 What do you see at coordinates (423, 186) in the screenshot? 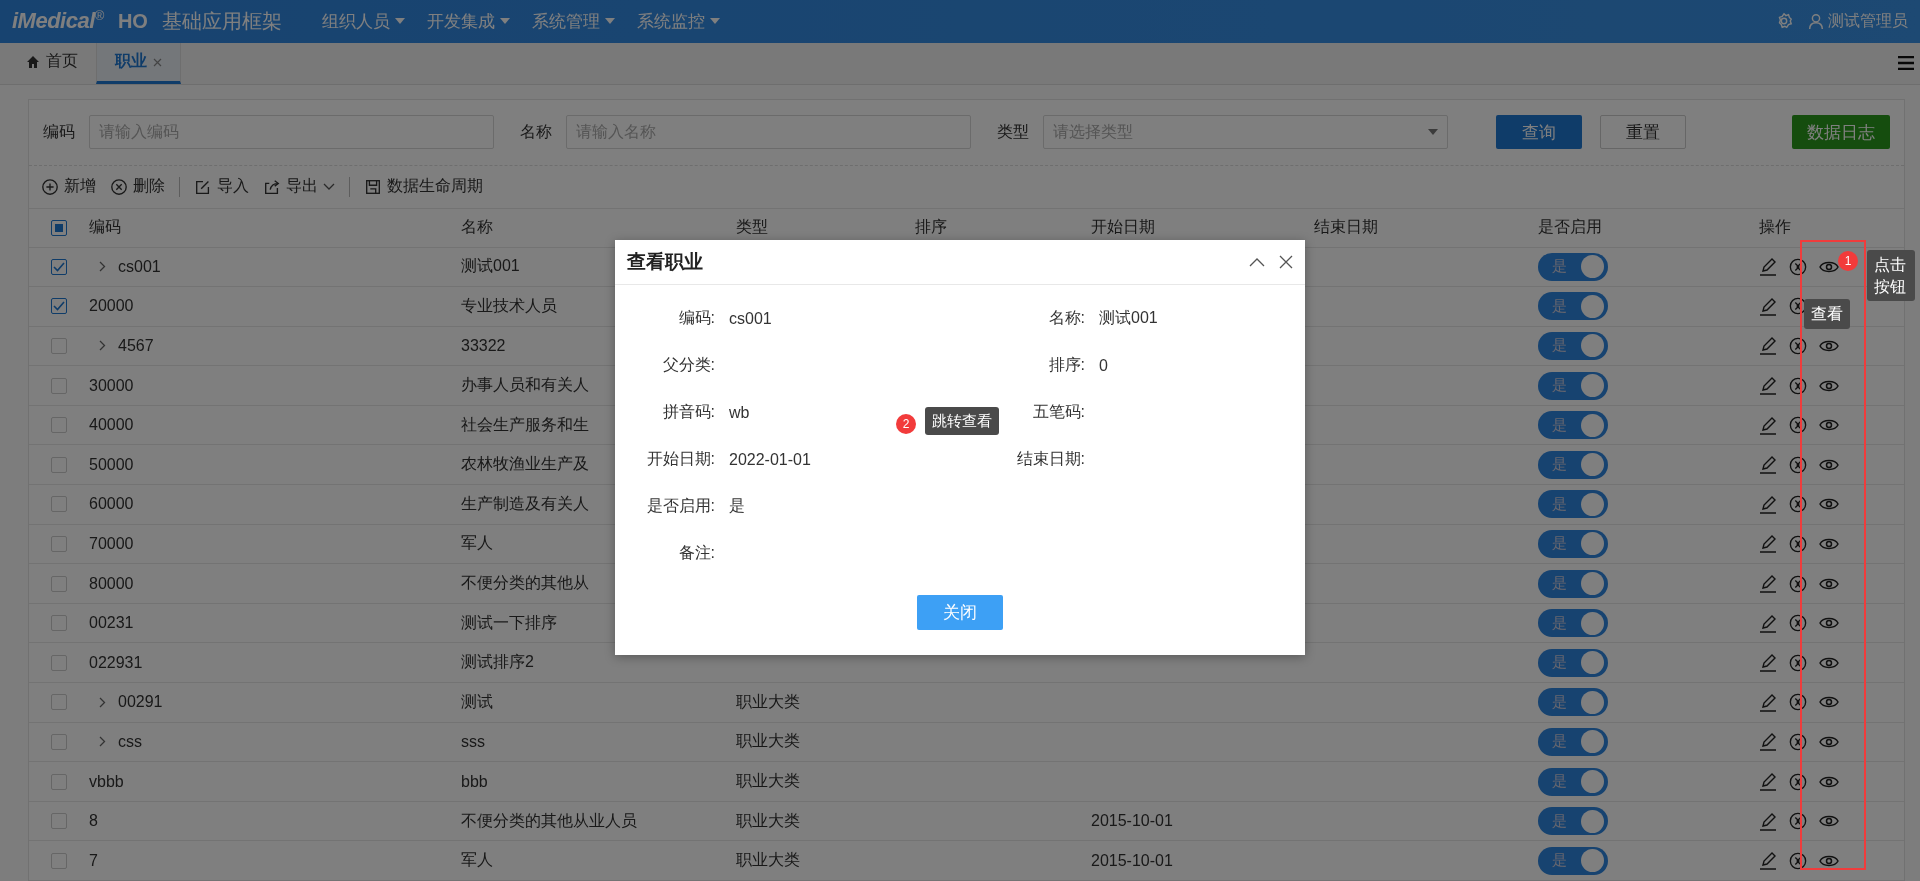
I see `toolbar-button: 数据生命周期` at bounding box center [423, 186].